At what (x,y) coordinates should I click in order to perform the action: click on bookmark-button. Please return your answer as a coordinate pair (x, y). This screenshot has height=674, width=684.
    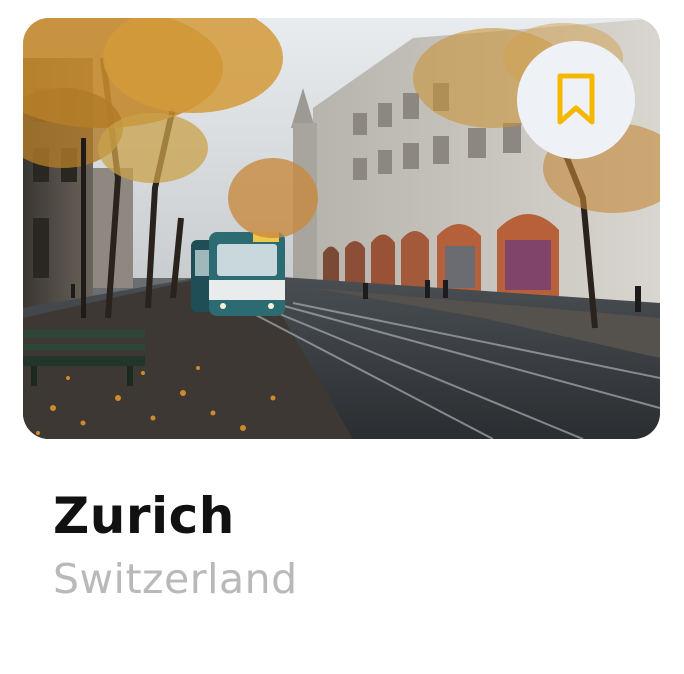
    Looking at the image, I should click on (576, 100).